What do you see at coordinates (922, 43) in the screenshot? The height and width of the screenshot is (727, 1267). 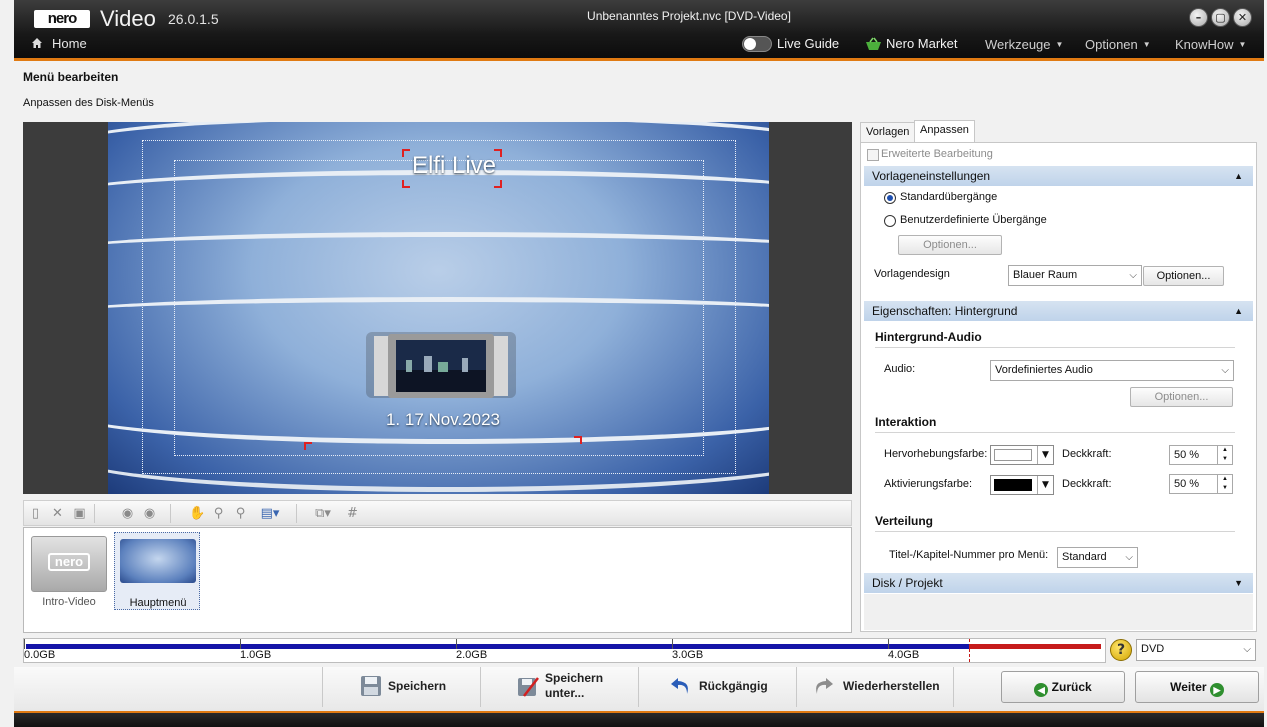 I see `nero-market-link: Nero Market` at bounding box center [922, 43].